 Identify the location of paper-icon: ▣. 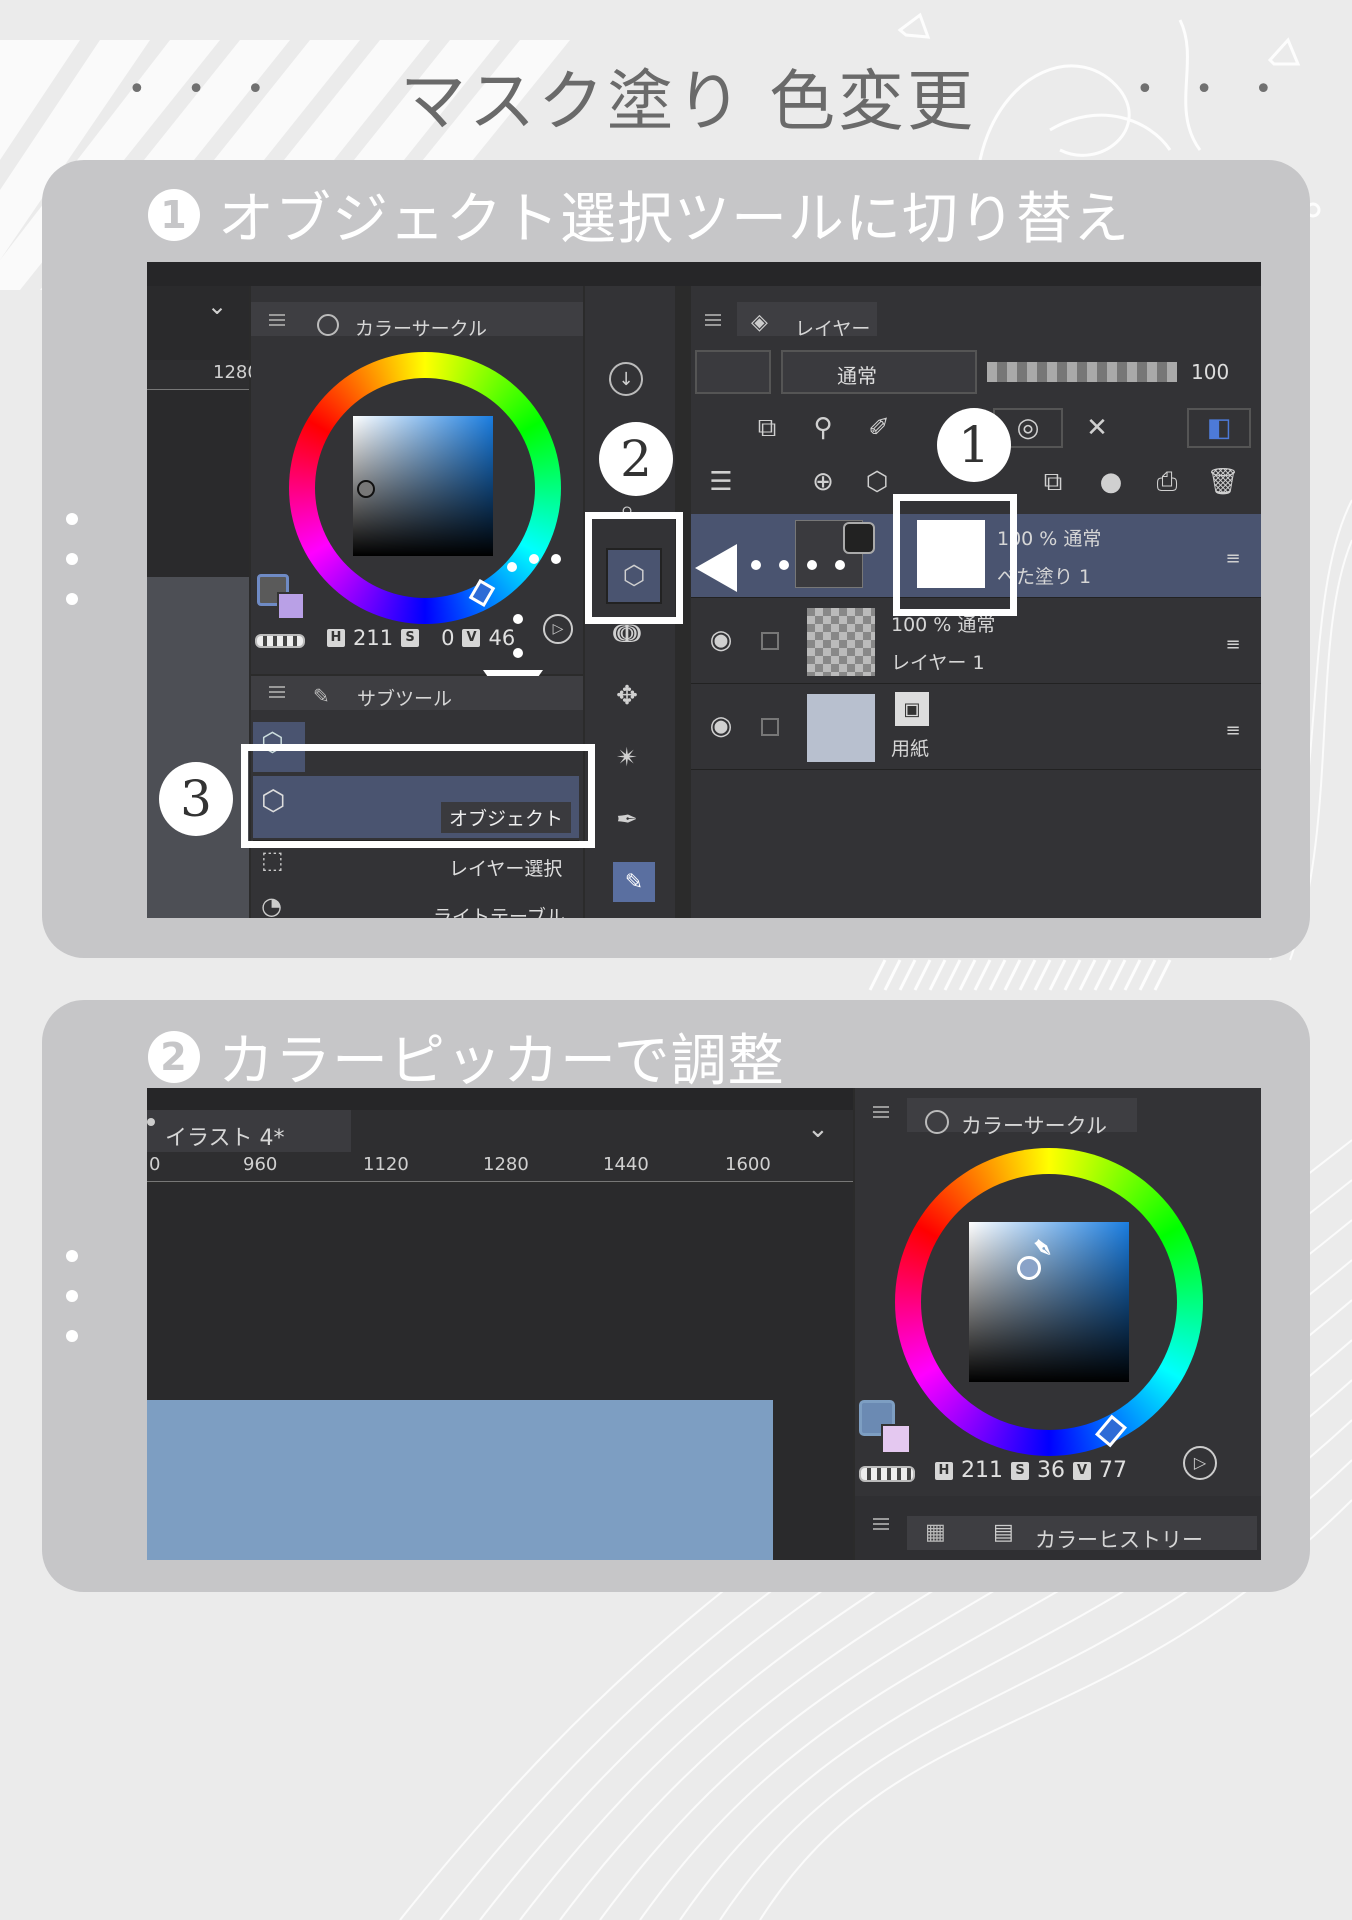
(912, 709).